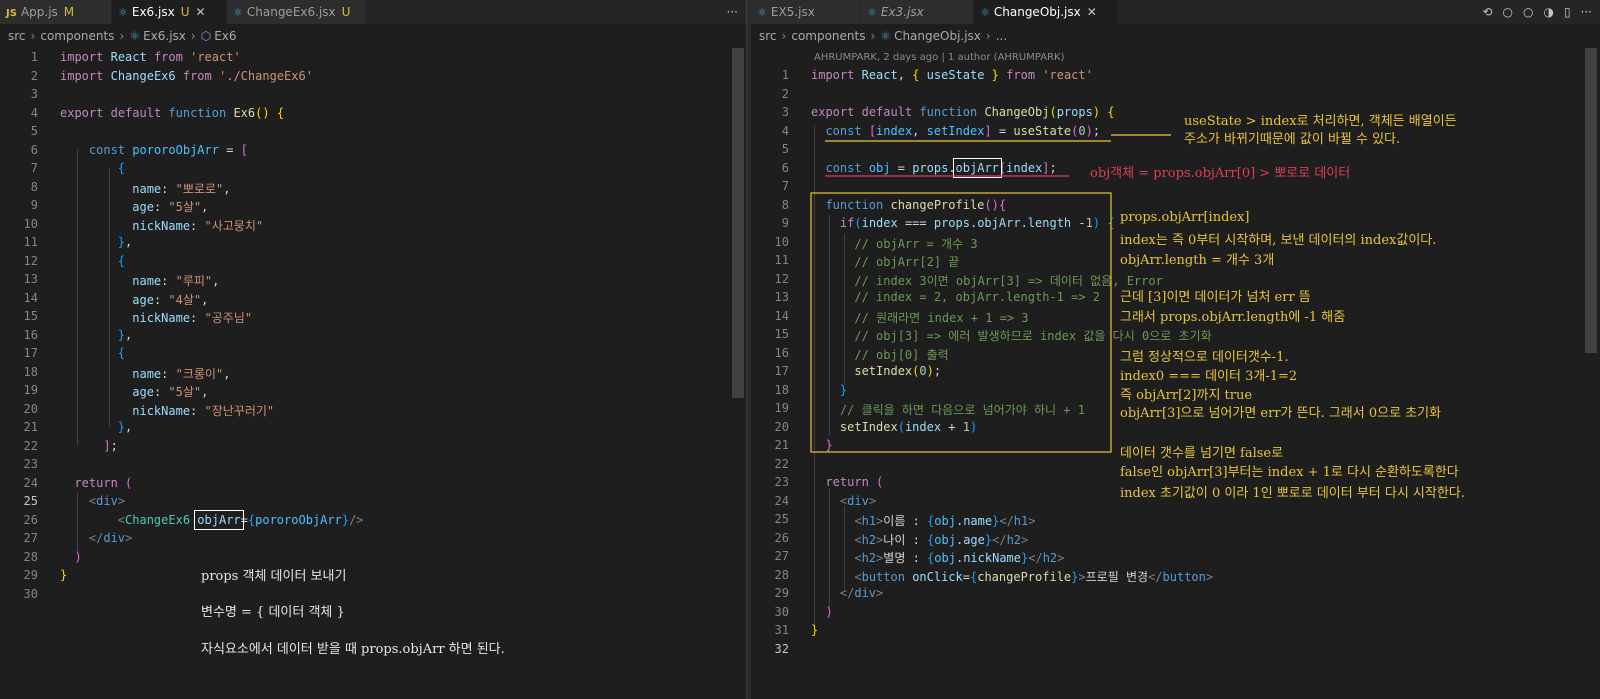 The image size is (1600, 699). I want to click on code-line: name: "크롱이",, so click(145, 373).